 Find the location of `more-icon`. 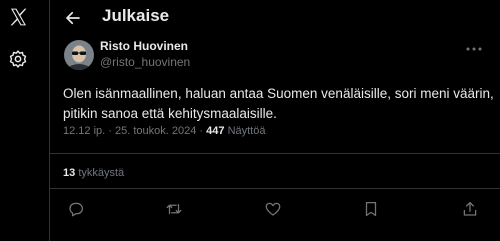

more-icon is located at coordinates (474, 49).